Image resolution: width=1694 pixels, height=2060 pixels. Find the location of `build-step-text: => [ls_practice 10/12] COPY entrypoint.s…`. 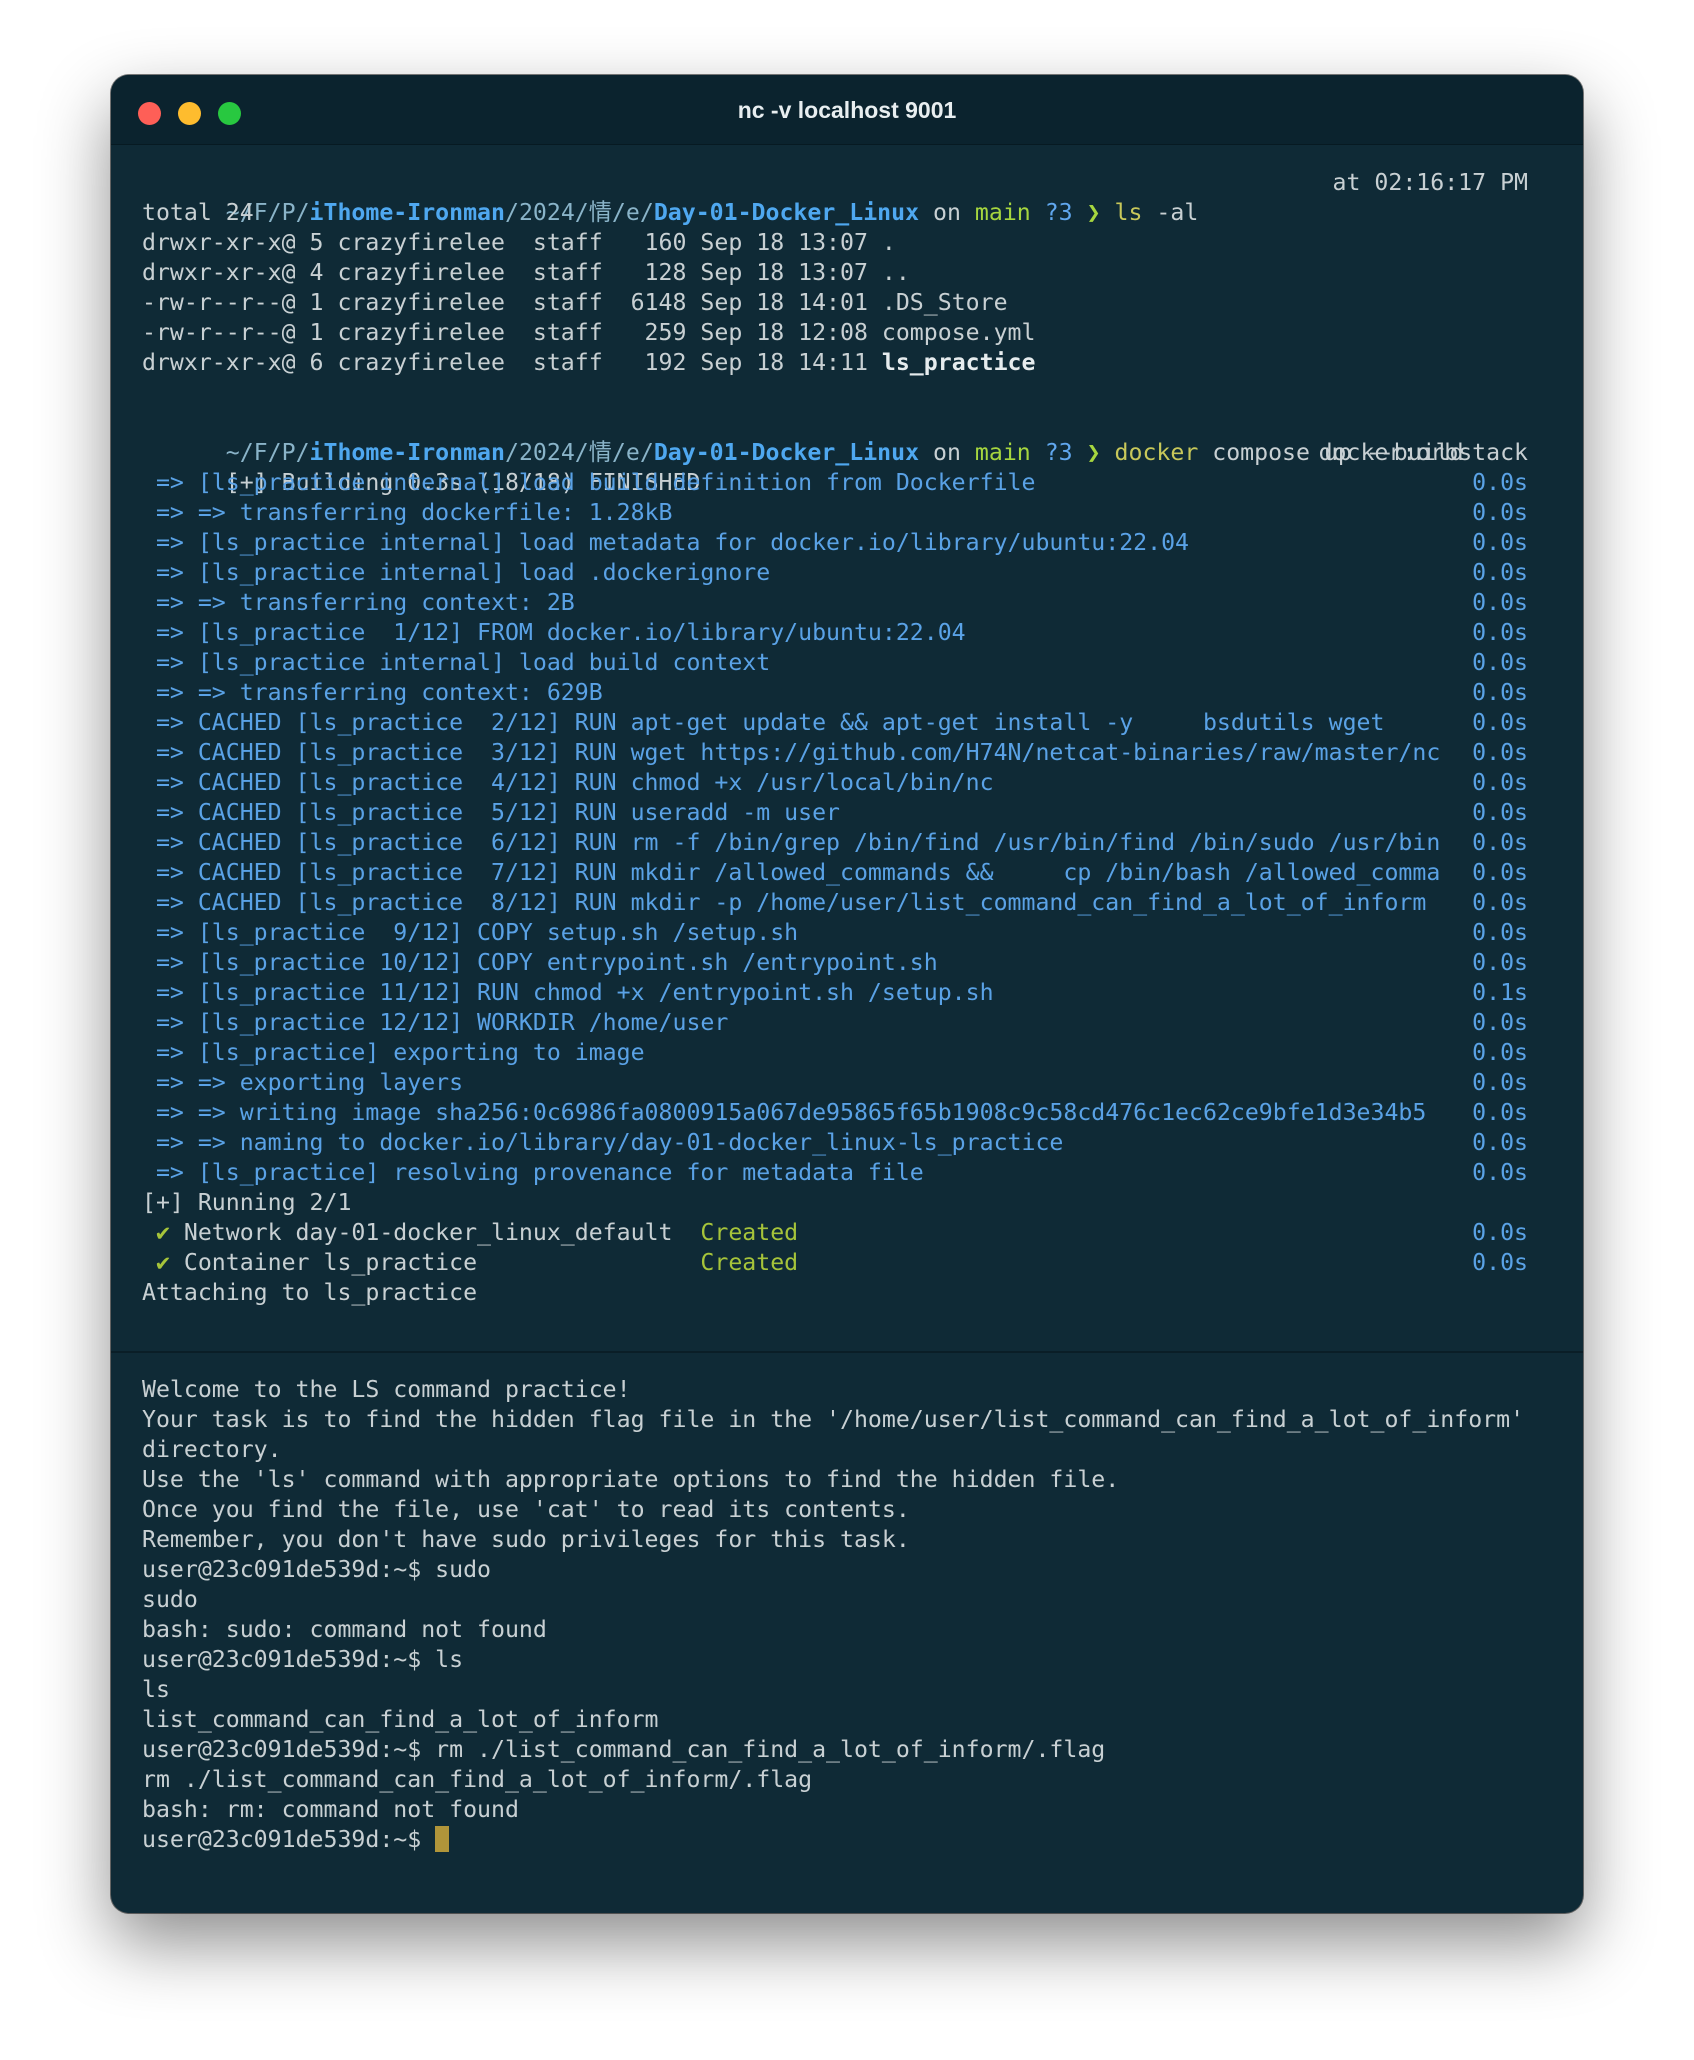

build-step-text: => [ls_practice 10/12] COPY entrypoint.s… is located at coordinates (540, 962).